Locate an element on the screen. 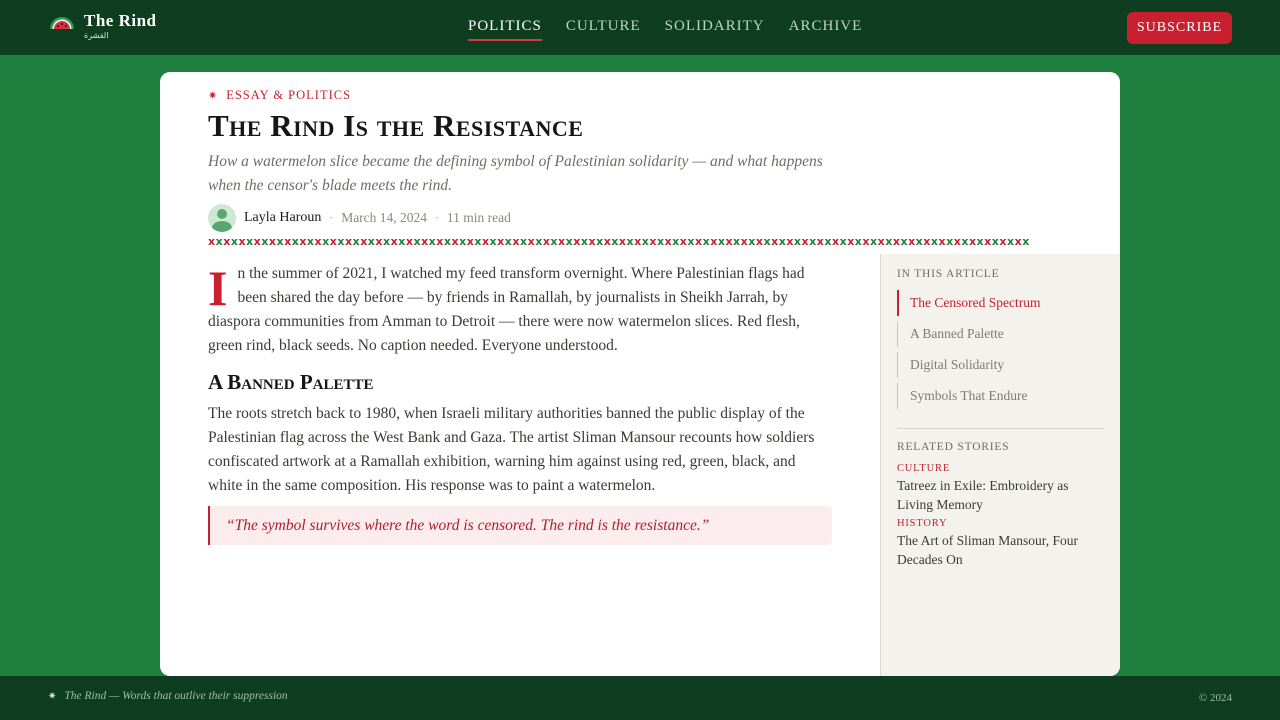  toc-item-censored-spectrum: The Censored Spectrum is located at coordinates (1000, 303).